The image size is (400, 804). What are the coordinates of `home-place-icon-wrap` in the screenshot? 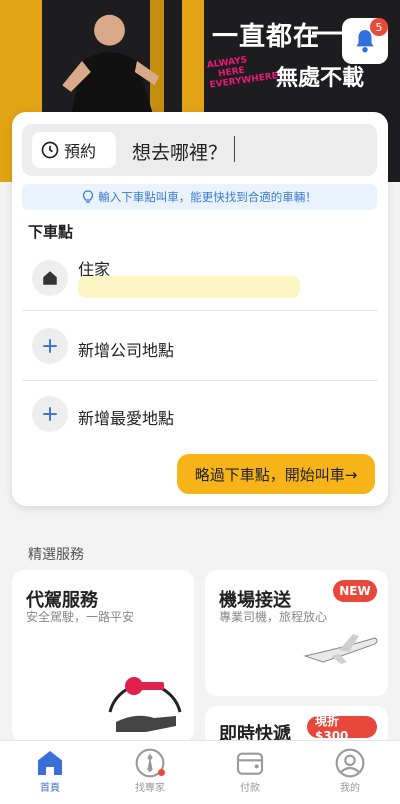 It's located at (50, 278).